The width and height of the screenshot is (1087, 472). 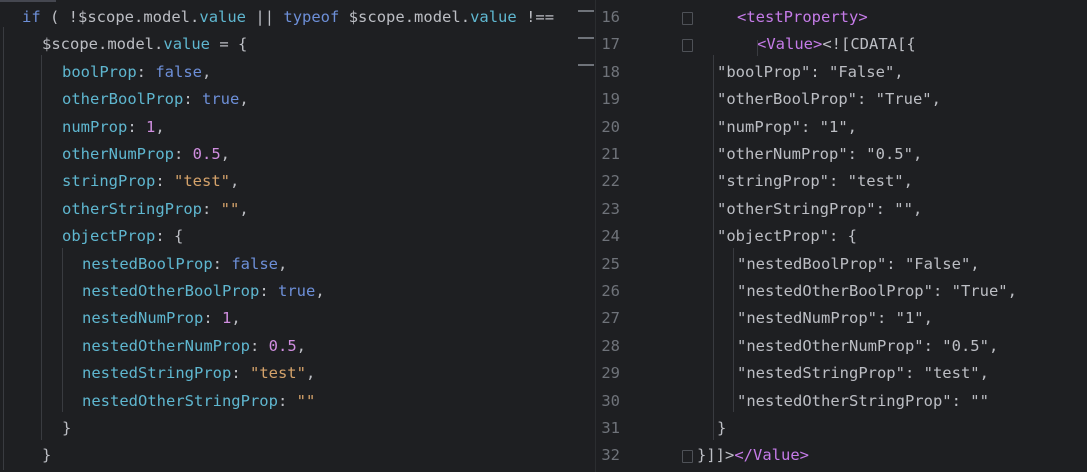 What do you see at coordinates (863, 373) in the screenshot?
I see `code-line: "nestedStringProp": "test",` at bounding box center [863, 373].